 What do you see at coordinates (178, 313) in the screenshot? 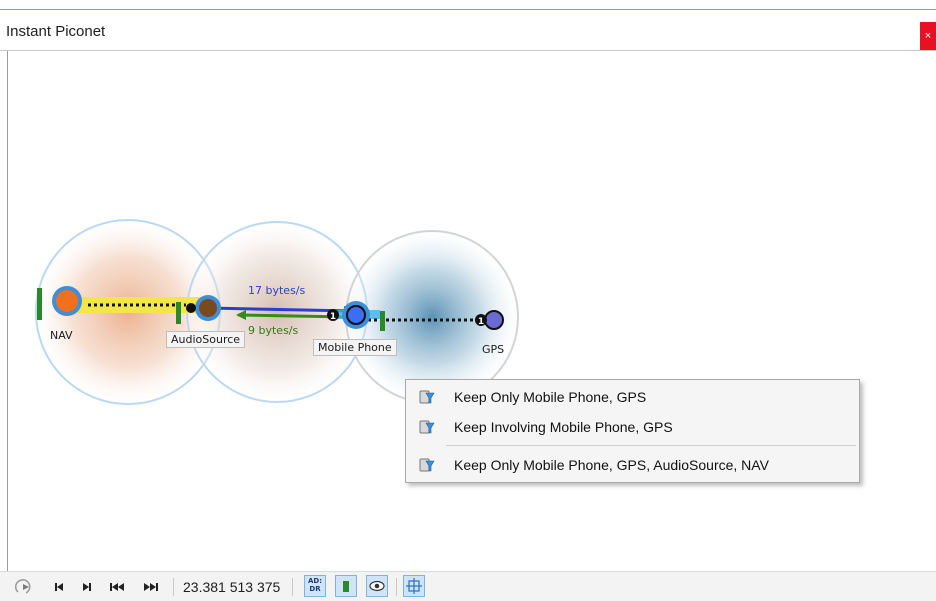
I see `audio-activity-bar` at bounding box center [178, 313].